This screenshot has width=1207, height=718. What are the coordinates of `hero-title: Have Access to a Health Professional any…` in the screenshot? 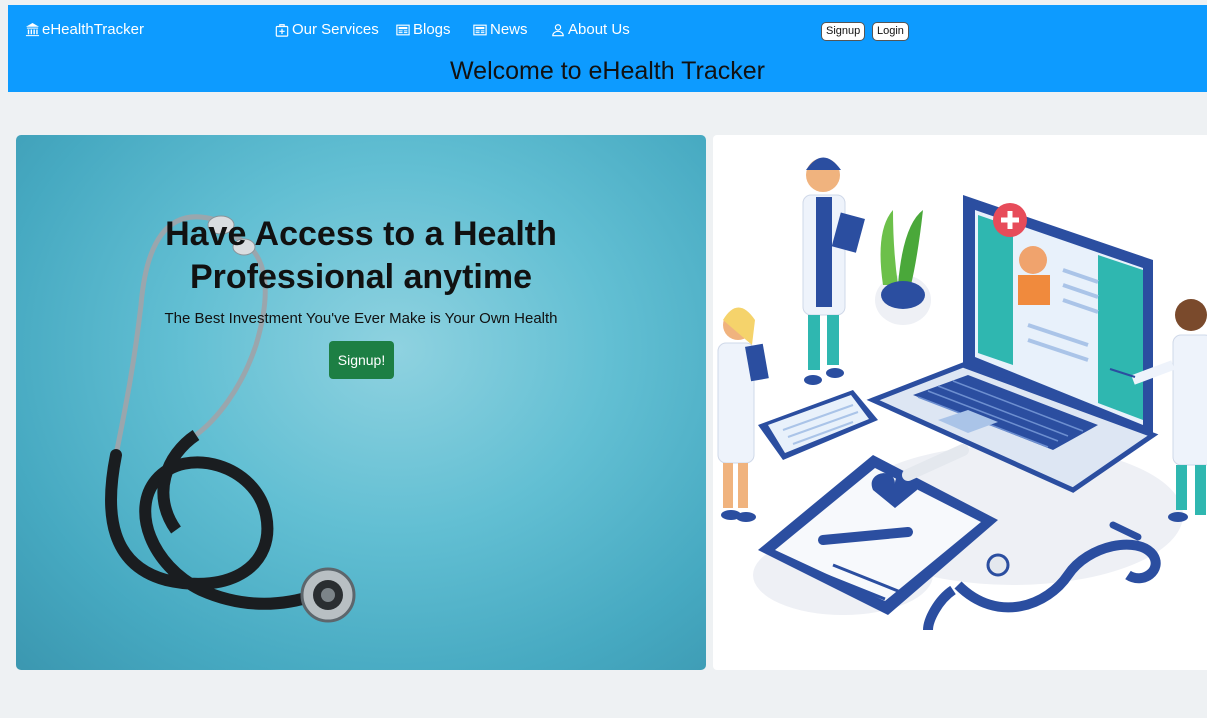 It's located at (361, 255).